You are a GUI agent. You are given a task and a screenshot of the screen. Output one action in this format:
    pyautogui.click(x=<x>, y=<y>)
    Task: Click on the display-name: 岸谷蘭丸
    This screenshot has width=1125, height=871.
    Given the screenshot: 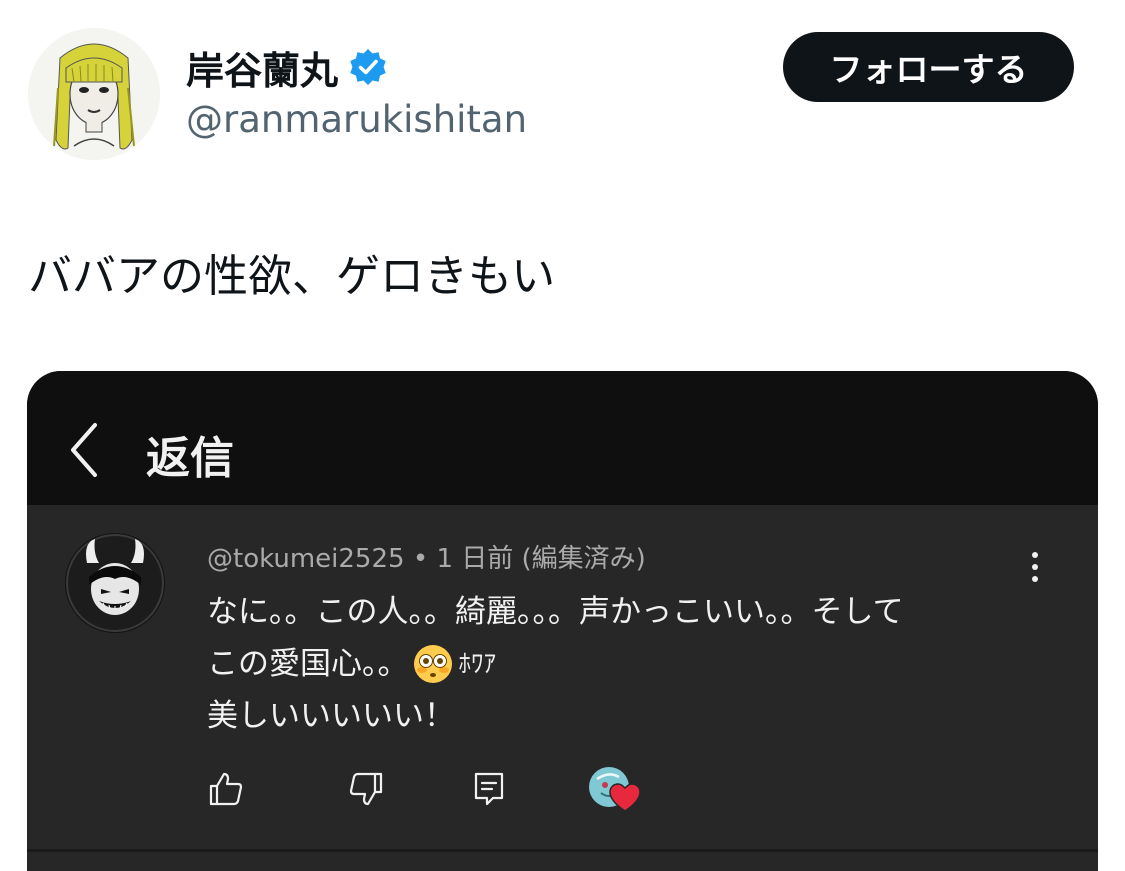 What is the action you would take?
    pyautogui.click(x=262, y=67)
    